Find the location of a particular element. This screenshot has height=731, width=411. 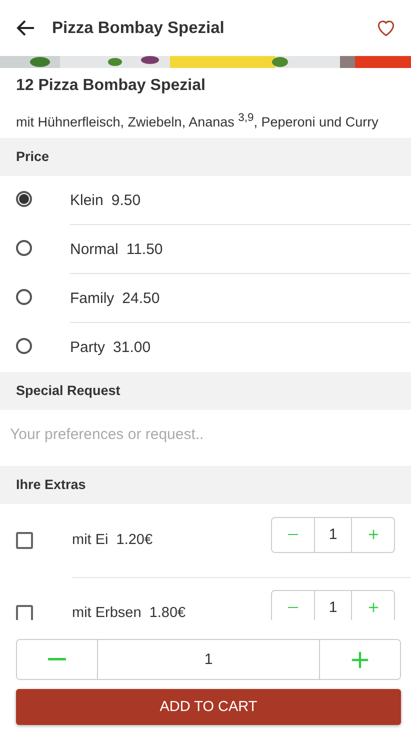

extra-price: 1.80€ is located at coordinates (167, 612).